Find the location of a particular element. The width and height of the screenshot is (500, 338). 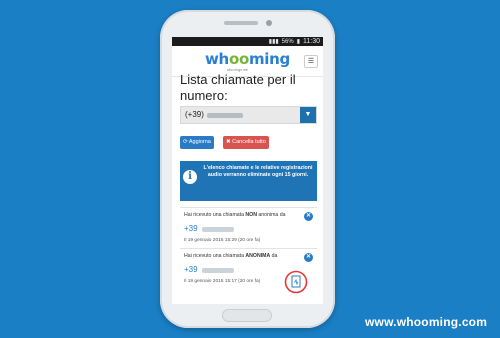

logo-part: oo is located at coordinates (238, 59).